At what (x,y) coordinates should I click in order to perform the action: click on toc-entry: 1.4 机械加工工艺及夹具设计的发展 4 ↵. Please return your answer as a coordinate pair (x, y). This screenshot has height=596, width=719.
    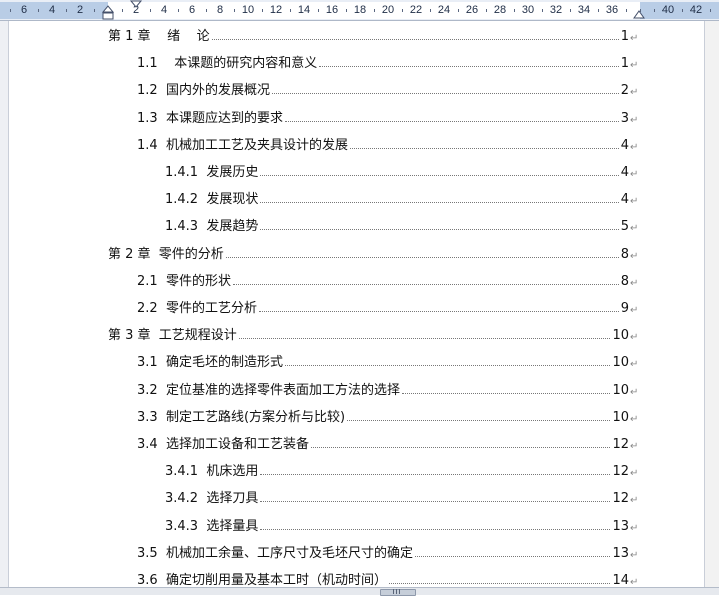
    Looking at the image, I should click on (387, 143).